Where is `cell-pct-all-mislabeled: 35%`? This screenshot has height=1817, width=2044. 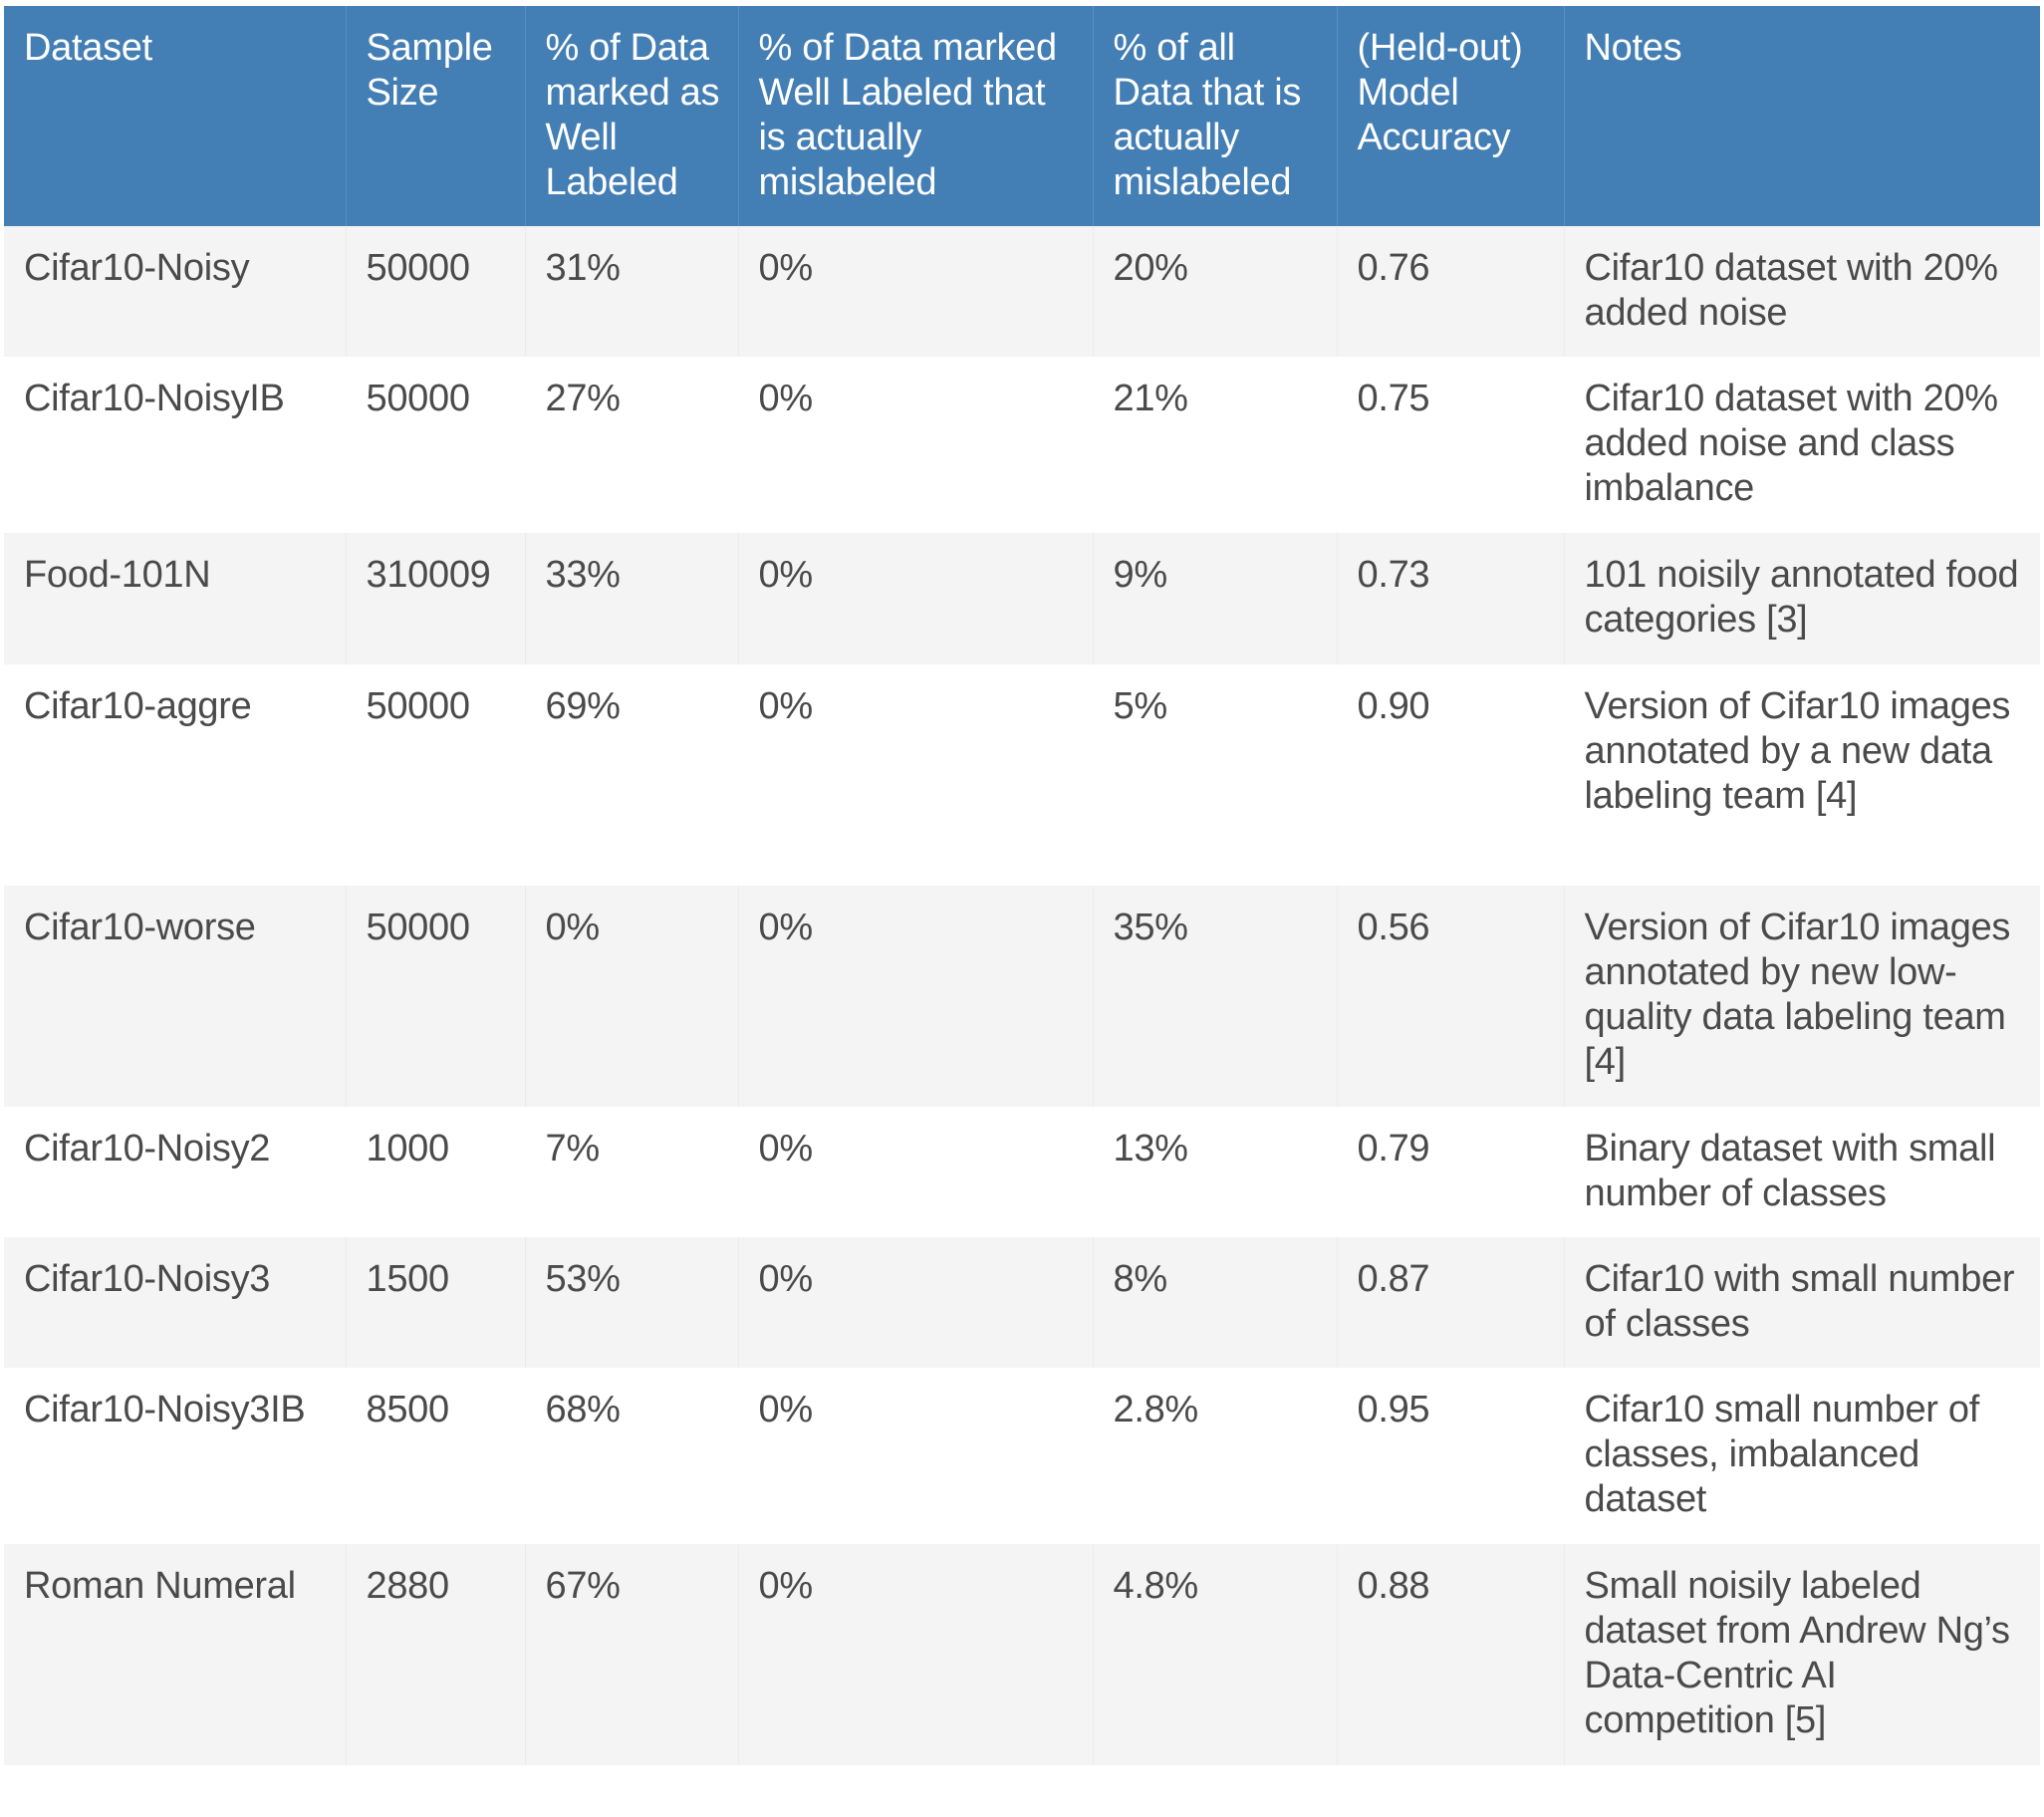
cell-pct-all-mislabeled: 35% is located at coordinates (1215, 996).